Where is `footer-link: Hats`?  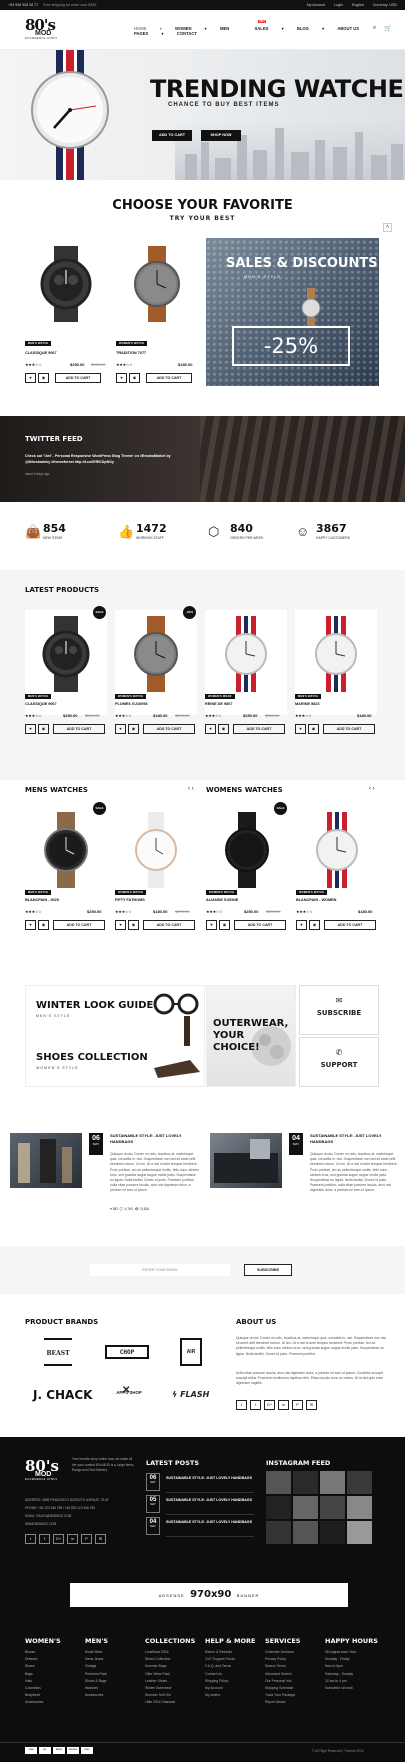
footer-link: Hats is located at coordinates (28, 1681).